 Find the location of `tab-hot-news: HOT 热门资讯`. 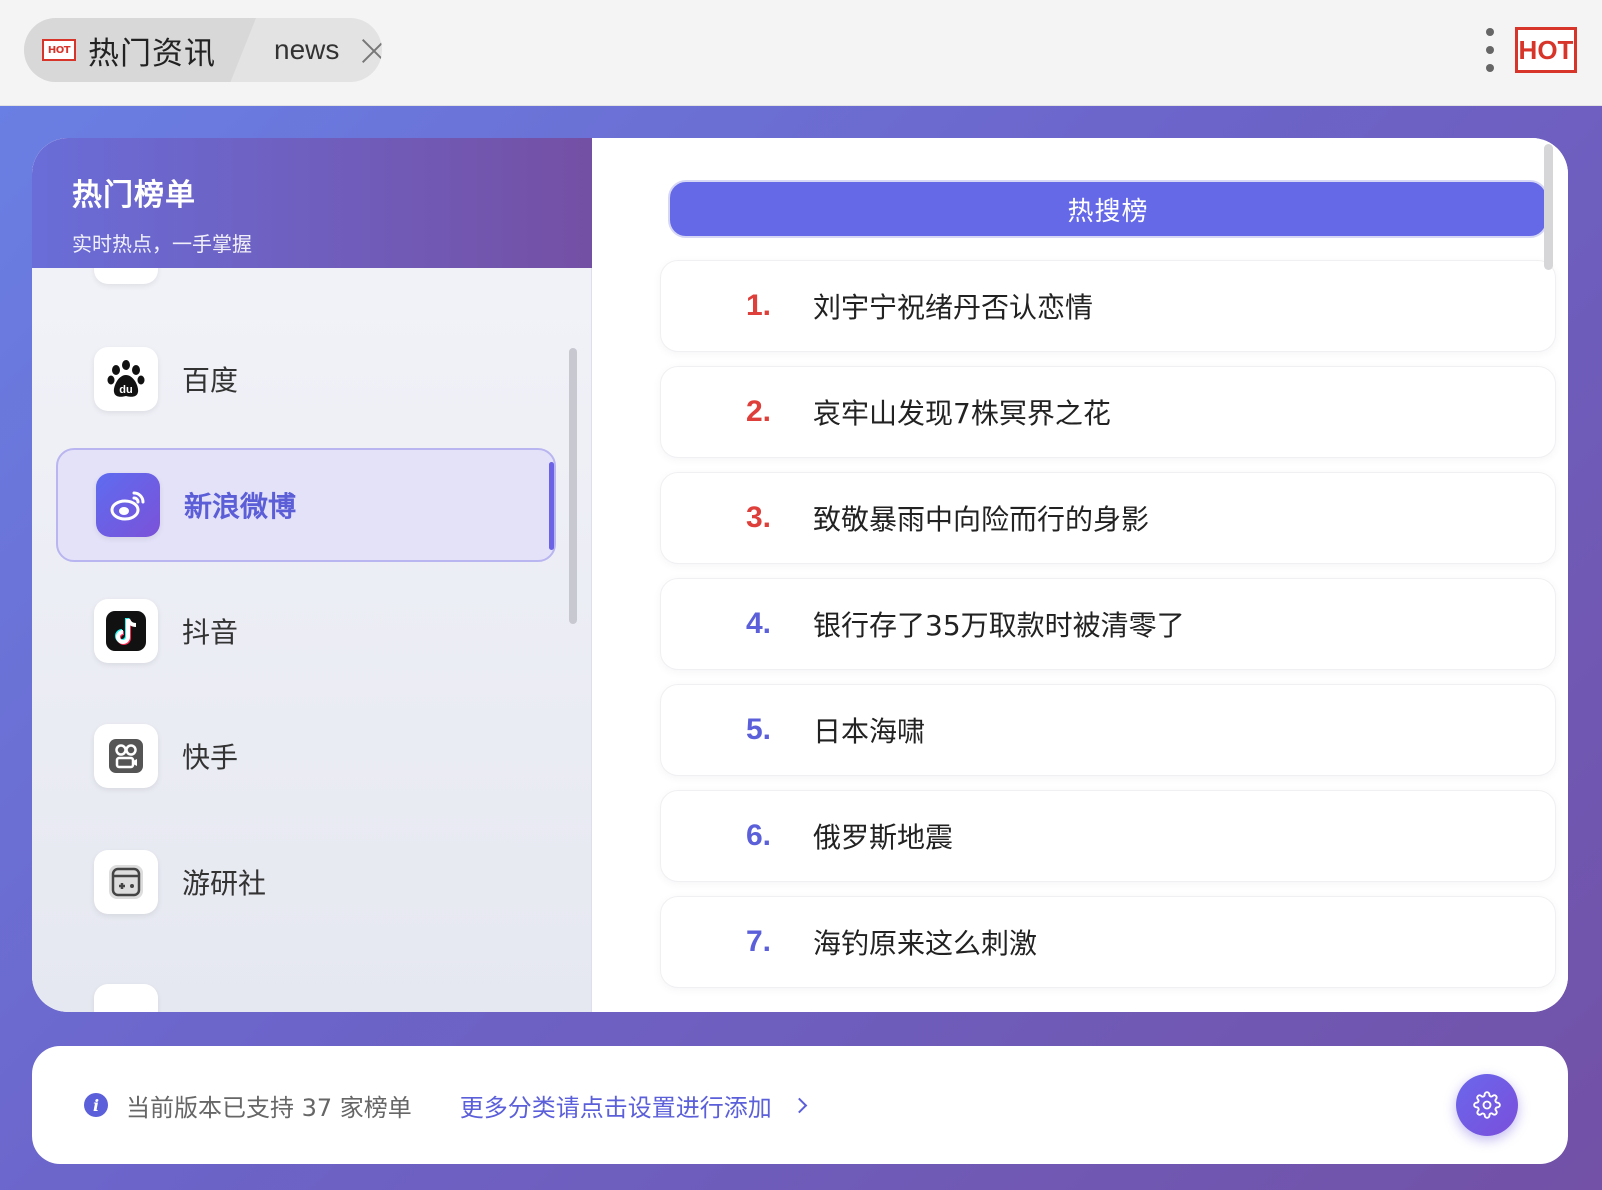

tab-hot-news: HOT 热门资讯 is located at coordinates (140, 50).